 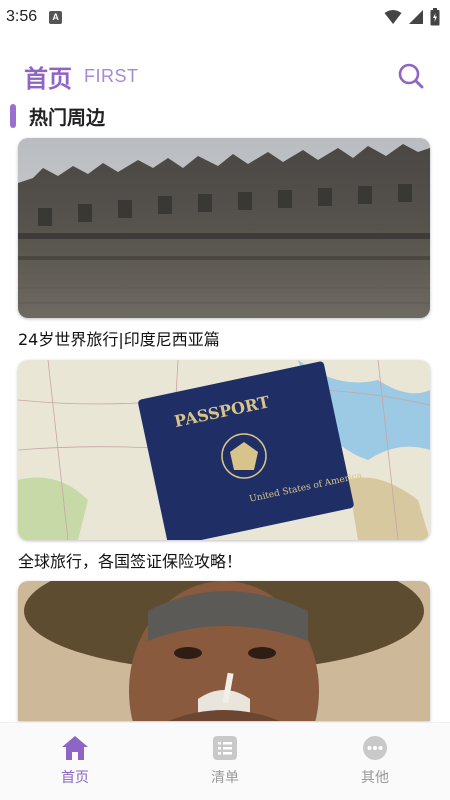 I want to click on tab-other: 其他, so click(x=375, y=761).